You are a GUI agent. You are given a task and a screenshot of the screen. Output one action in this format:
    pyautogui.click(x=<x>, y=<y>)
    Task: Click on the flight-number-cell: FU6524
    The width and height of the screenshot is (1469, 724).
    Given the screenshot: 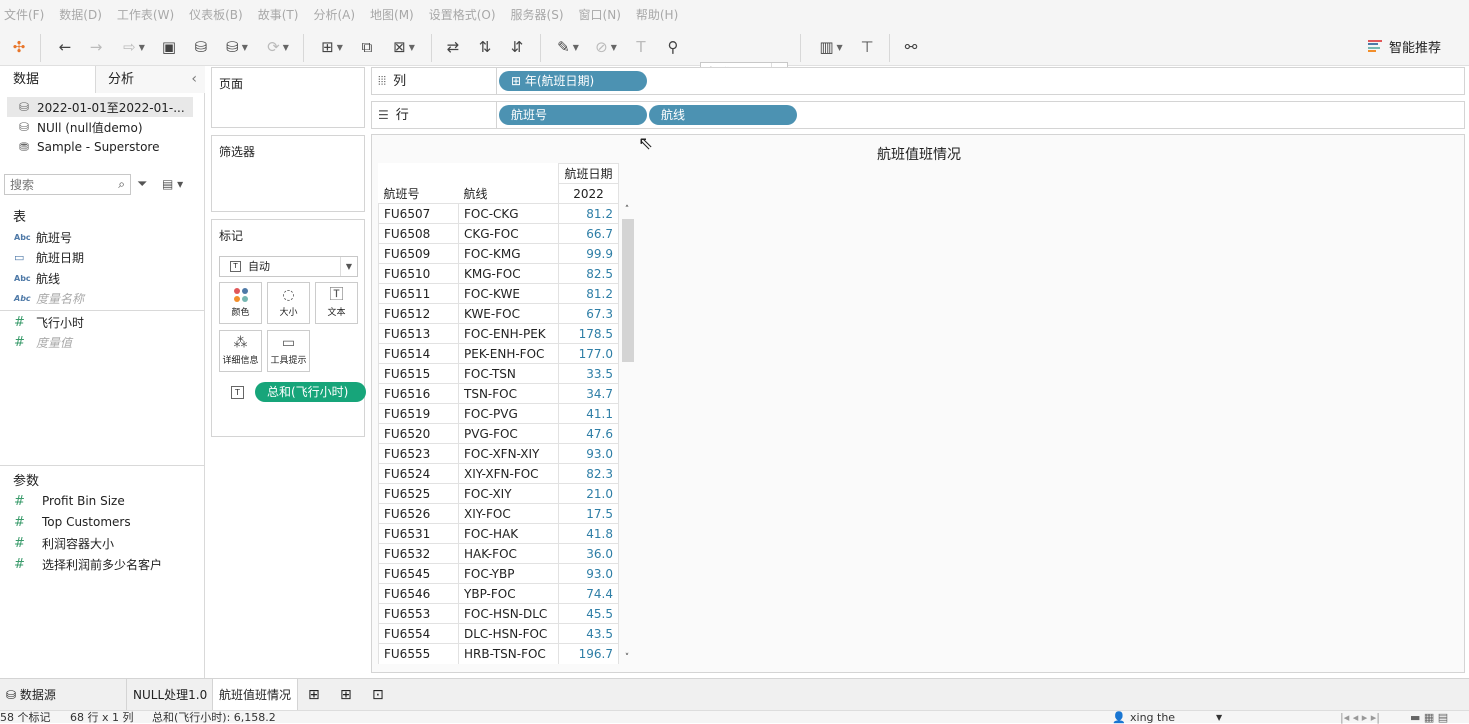 What is the action you would take?
    pyautogui.click(x=418, y=473)
    